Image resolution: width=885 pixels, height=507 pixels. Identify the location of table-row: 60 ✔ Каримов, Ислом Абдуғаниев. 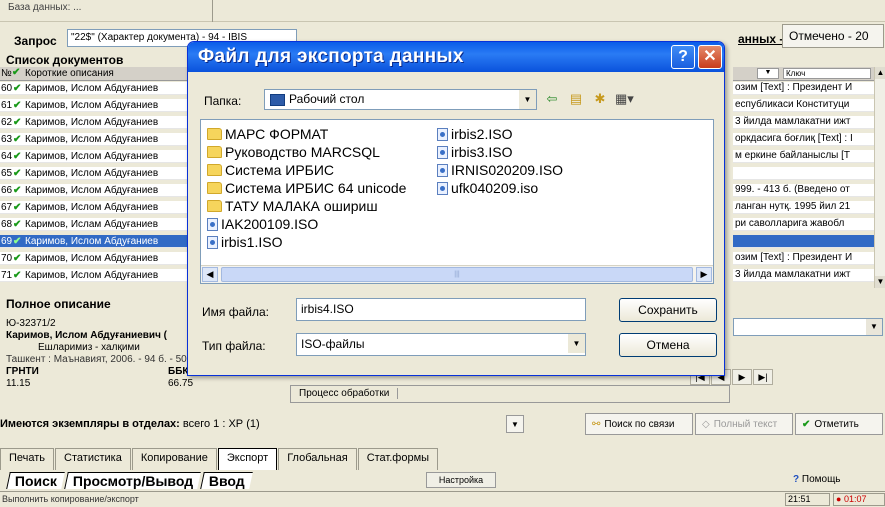
(95, 88).